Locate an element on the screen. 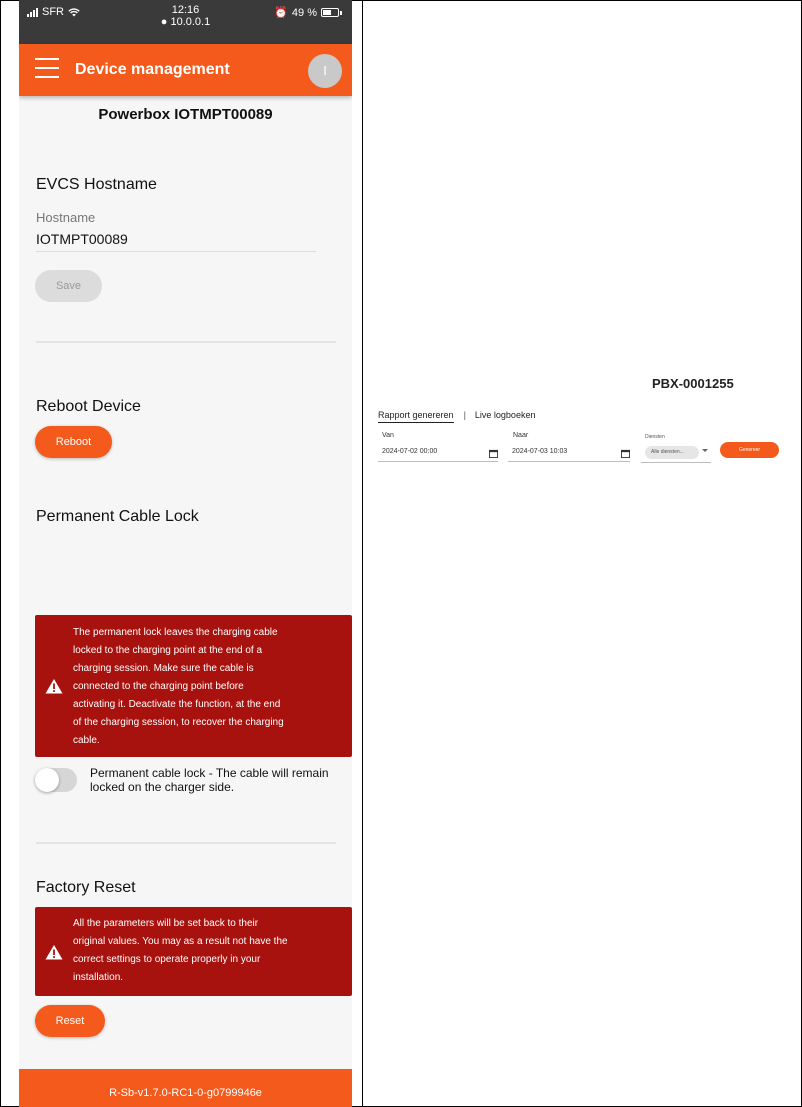 The width and height of the screenshot is (802, 1107). warning-line: cable. is located at coordinates (86, 740).